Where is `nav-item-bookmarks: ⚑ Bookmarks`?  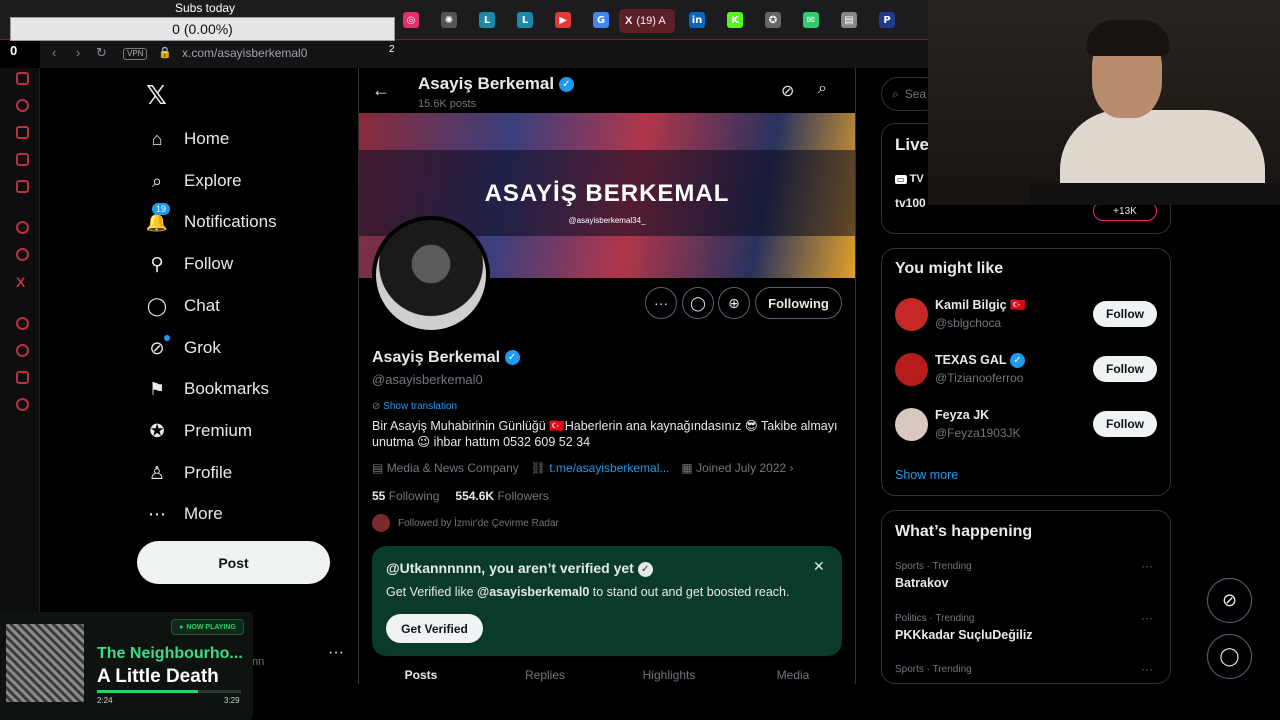
nav-item-bookmarks: ⚑ Bookmarks is located at coordinates (207, 389).